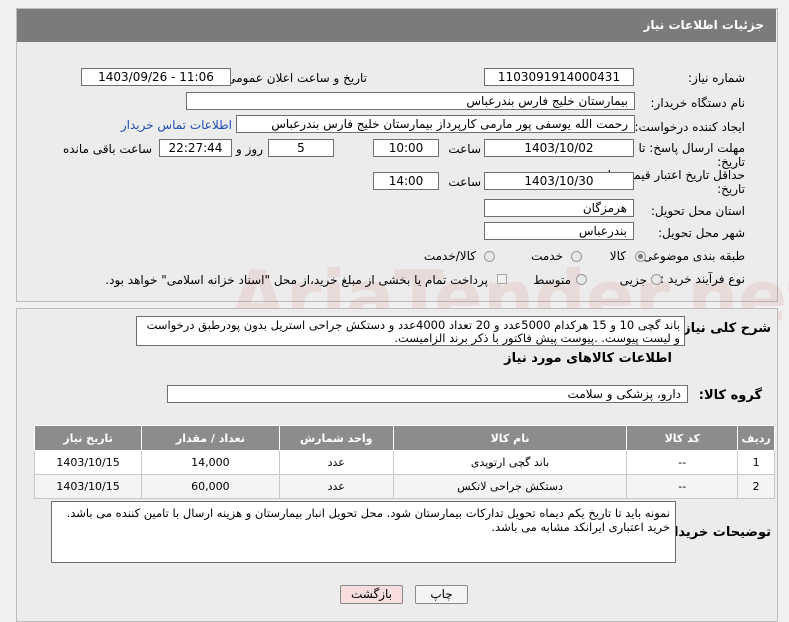 This screenshot has height=622, width=789. I want to click on validity-date-field: 1403/10/30, so click(559, 181).